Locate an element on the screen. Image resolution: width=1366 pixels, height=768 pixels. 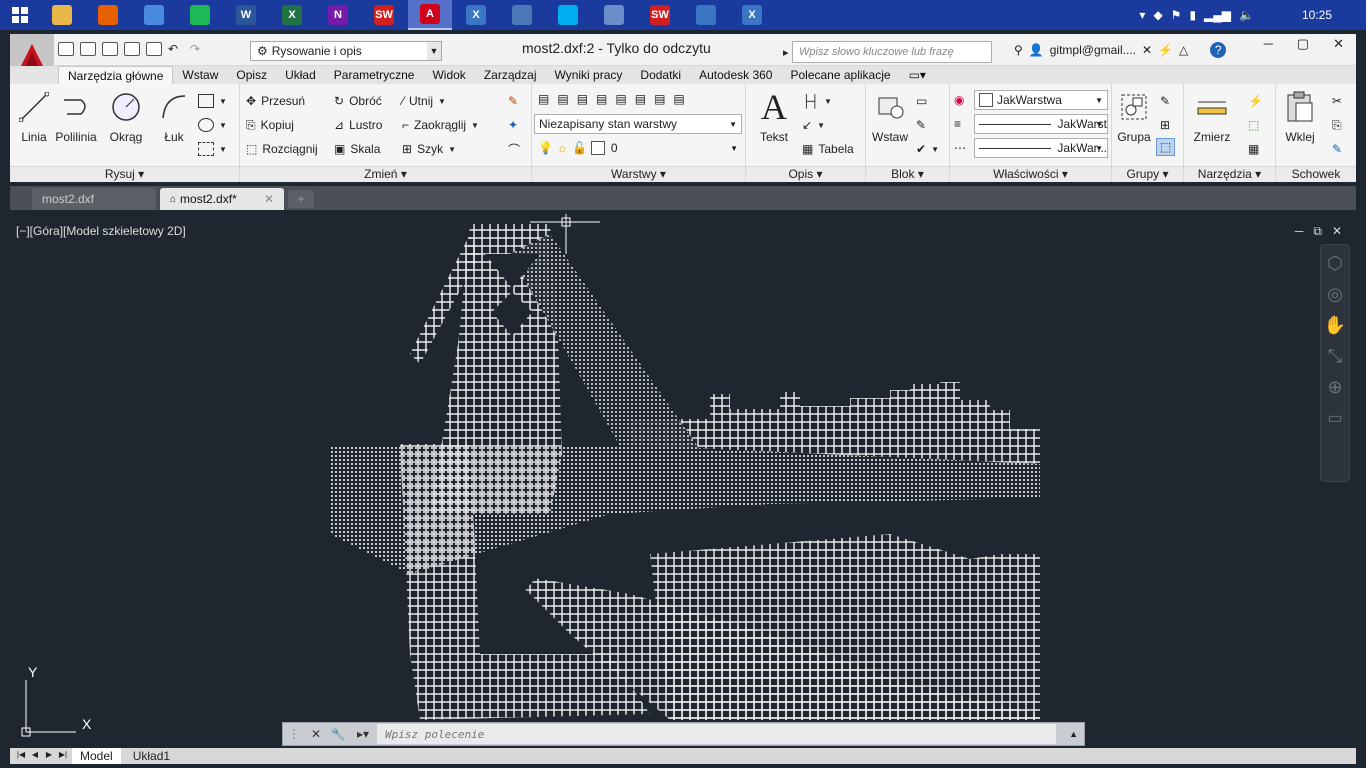
match-prop-tool: ✎ is located at coordinates (1337, 149).